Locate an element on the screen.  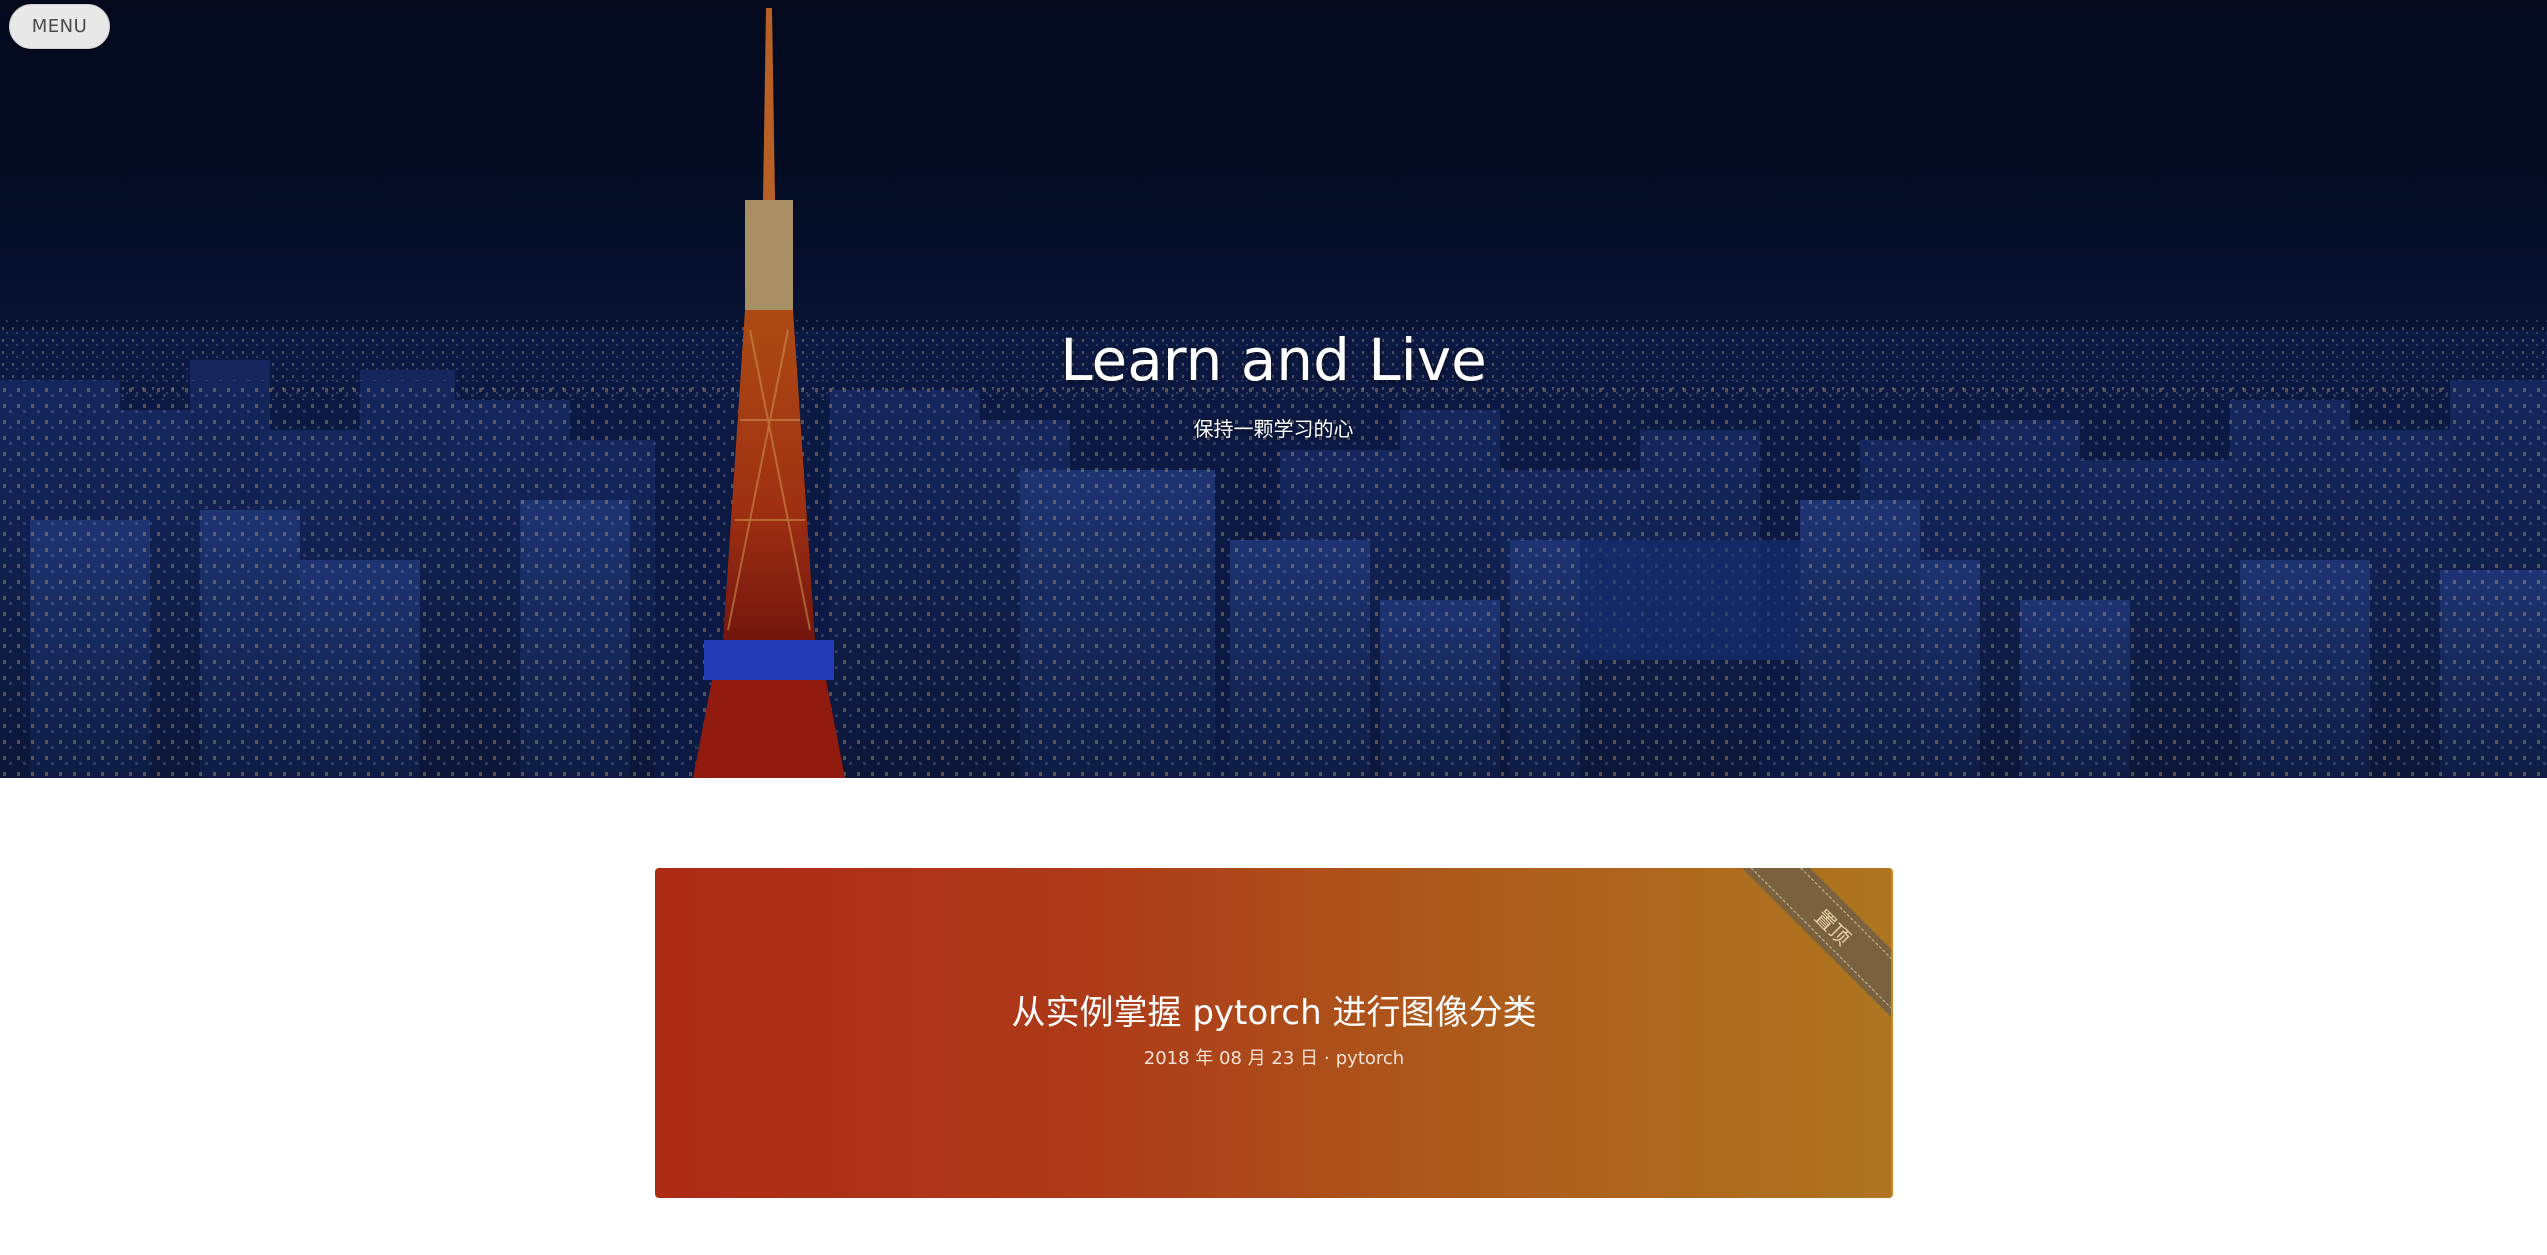
post-title: 从实例掌握 pytorch 进行图像分类 is located at coordinates (1273, 1013).